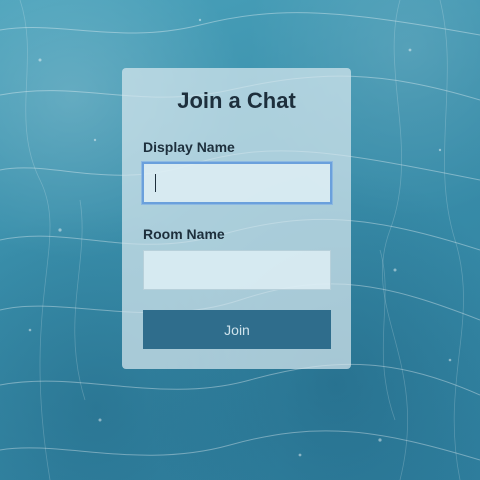 The width and height of the screenshot is (480, 480). I want to click on display-name-label: Display Name, so click(189, 147).